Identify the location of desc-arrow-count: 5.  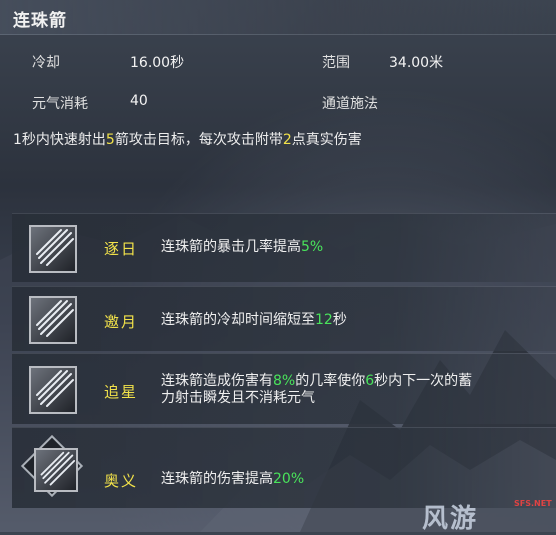
(110, 140).